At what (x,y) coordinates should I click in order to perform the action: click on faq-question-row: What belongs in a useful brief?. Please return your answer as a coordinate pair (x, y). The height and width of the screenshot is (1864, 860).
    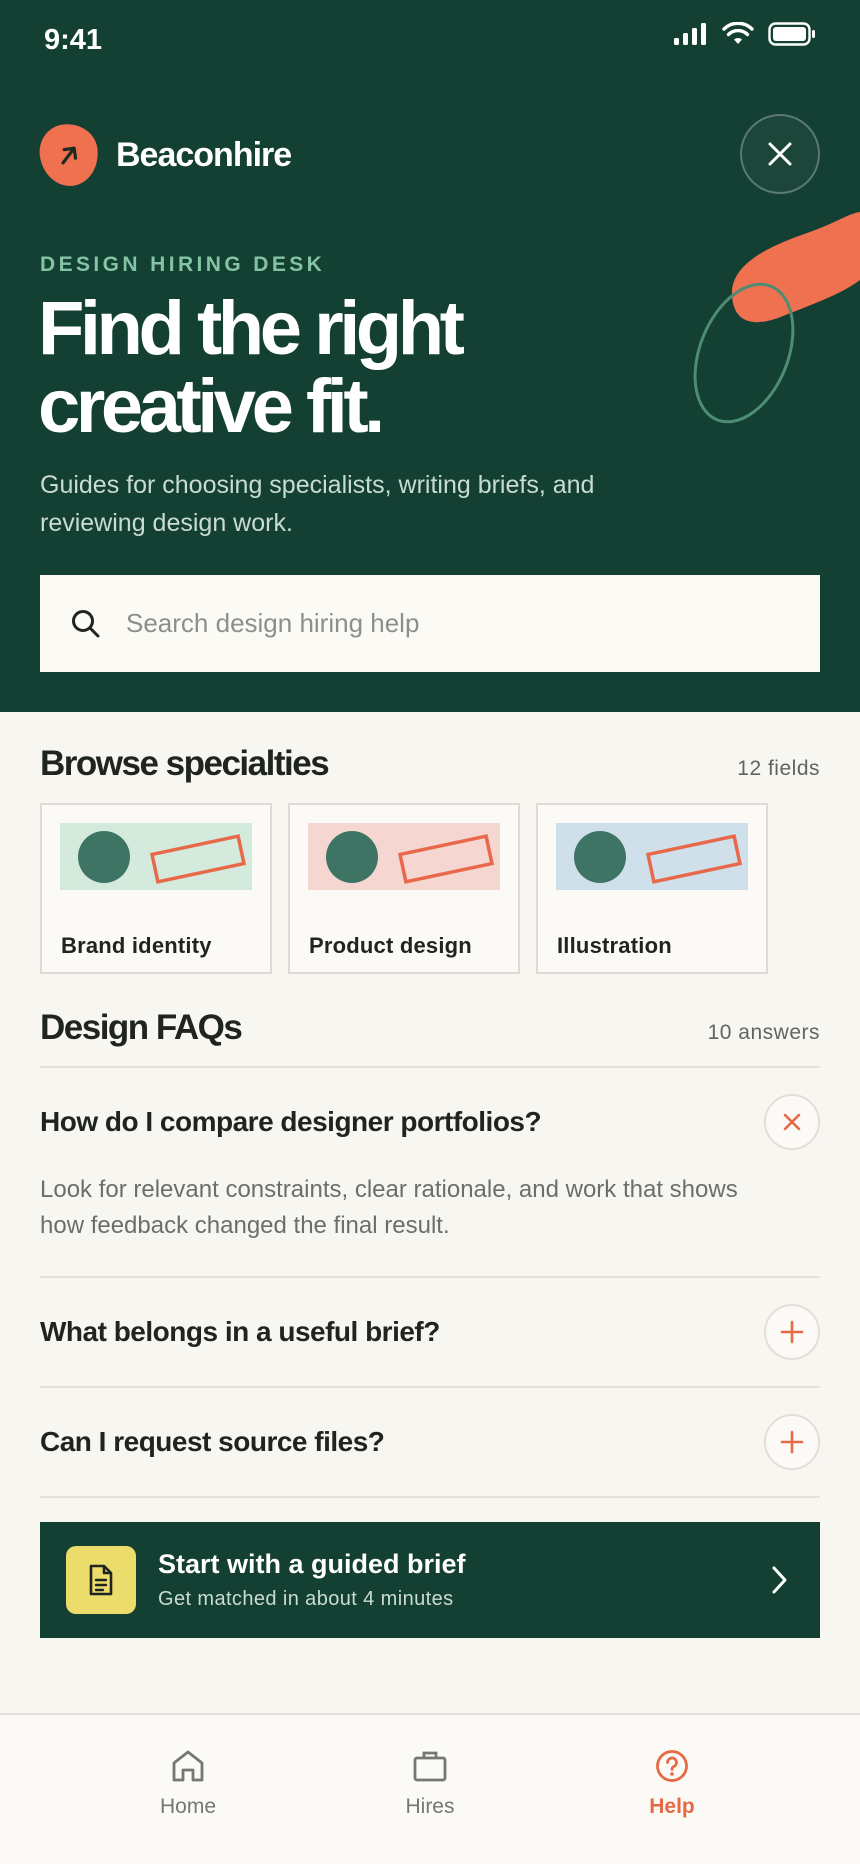
    Looking at the image, I should click on (430, 1332).